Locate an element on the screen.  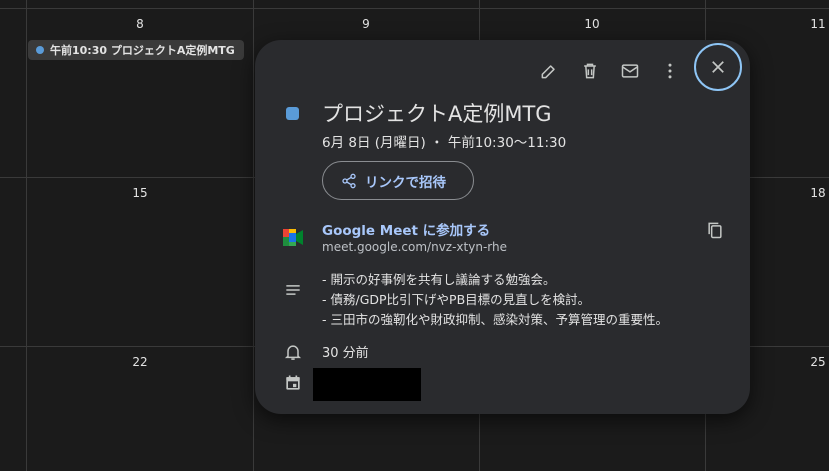
close-icon is located at coordinates (718, 67).